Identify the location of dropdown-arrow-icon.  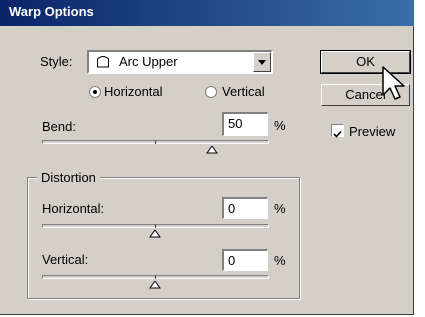
(262, 62).